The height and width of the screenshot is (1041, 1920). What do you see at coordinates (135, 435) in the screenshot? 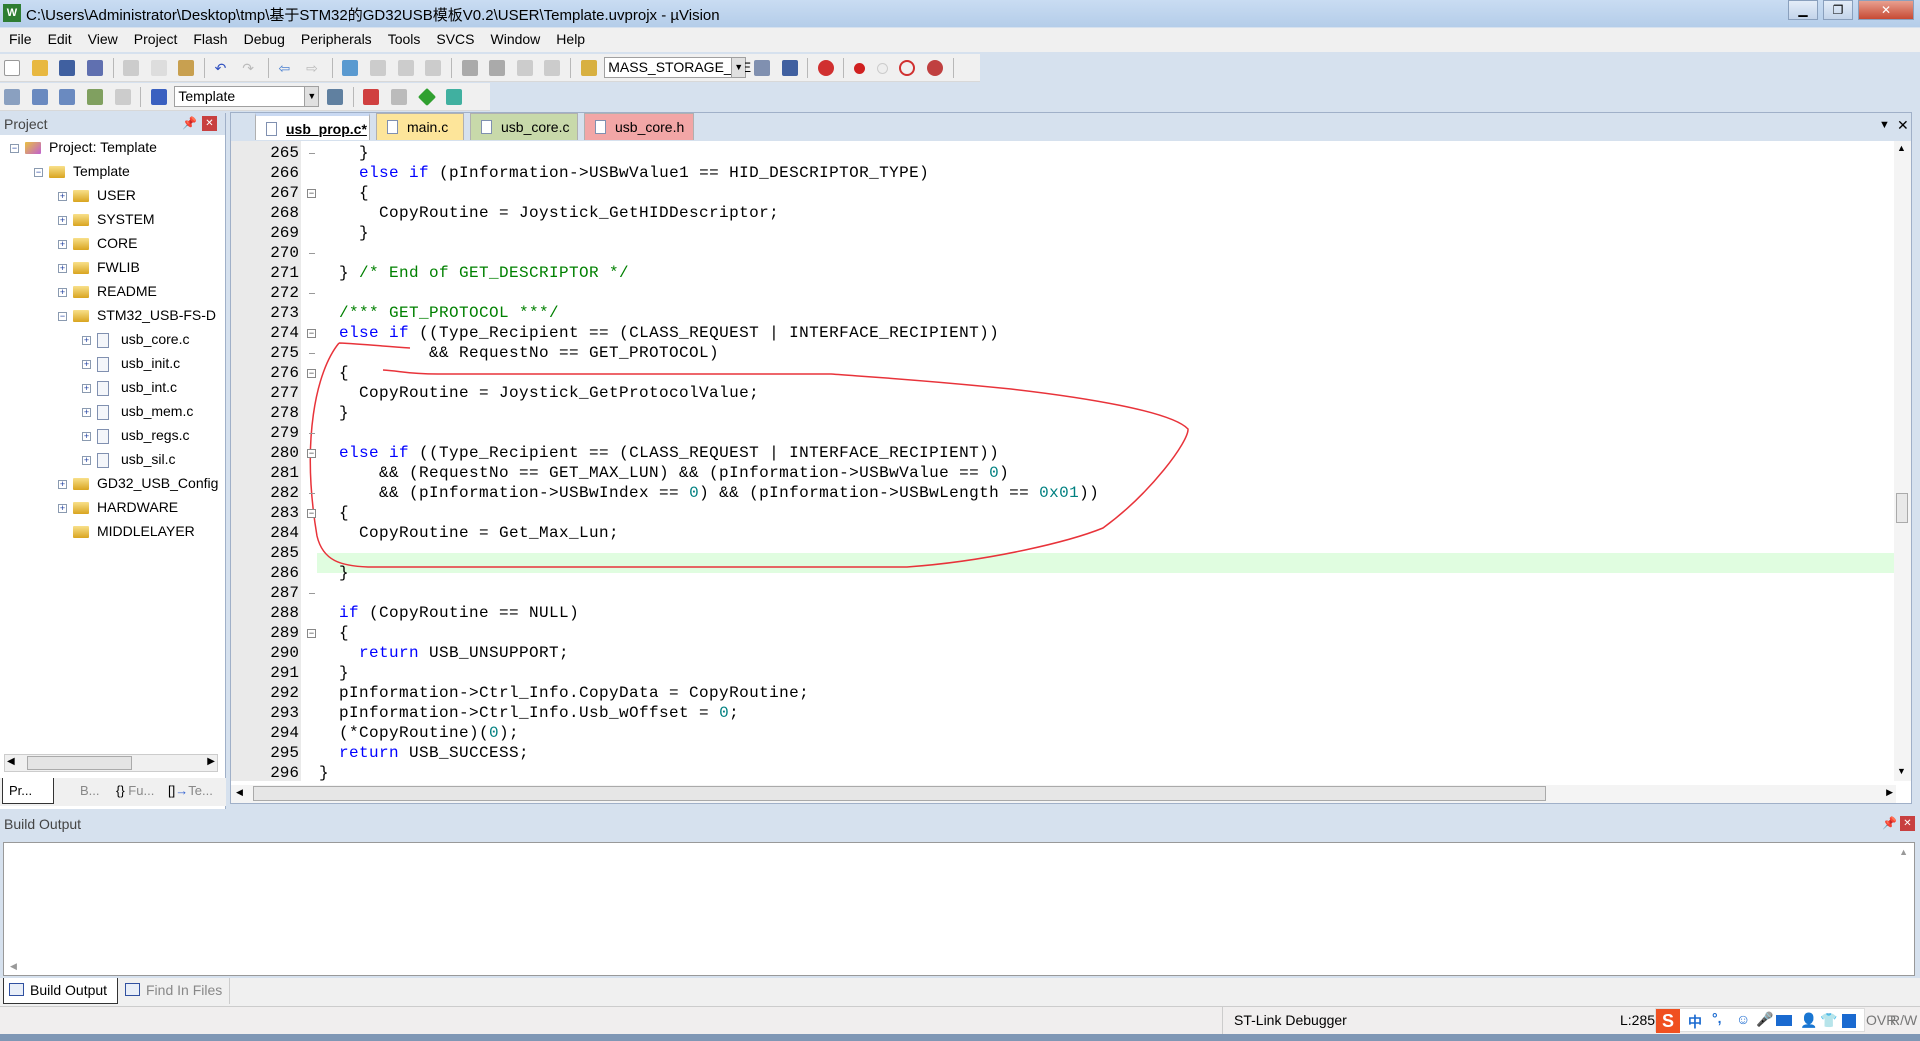
I see `tree-item: + usb_regs.c` at bounding box center [135, 435].